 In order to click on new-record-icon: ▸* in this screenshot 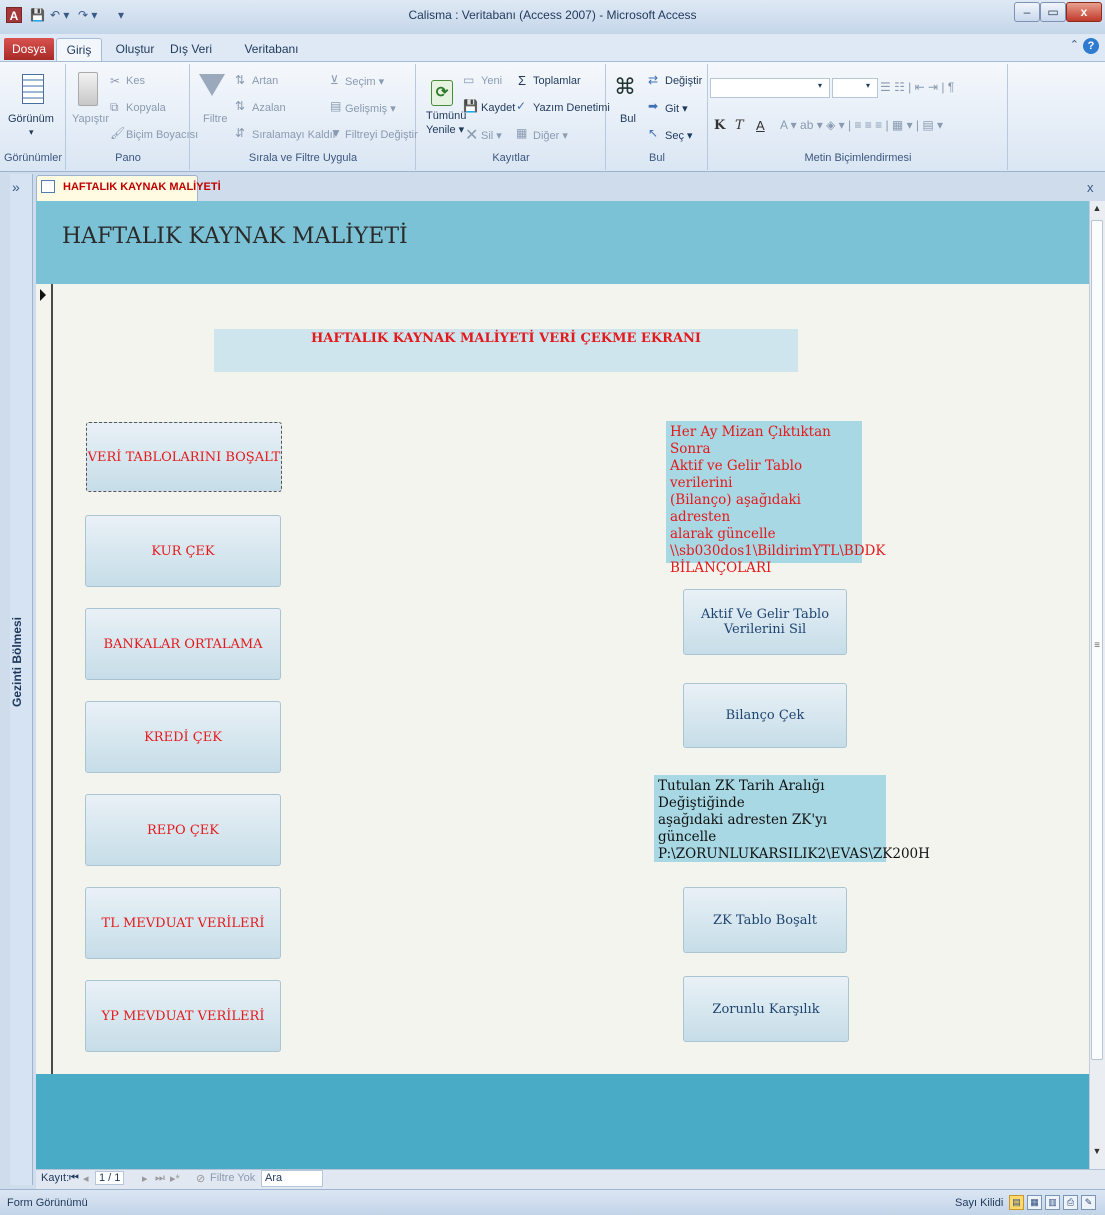, I will do `click(175, 1178)`.